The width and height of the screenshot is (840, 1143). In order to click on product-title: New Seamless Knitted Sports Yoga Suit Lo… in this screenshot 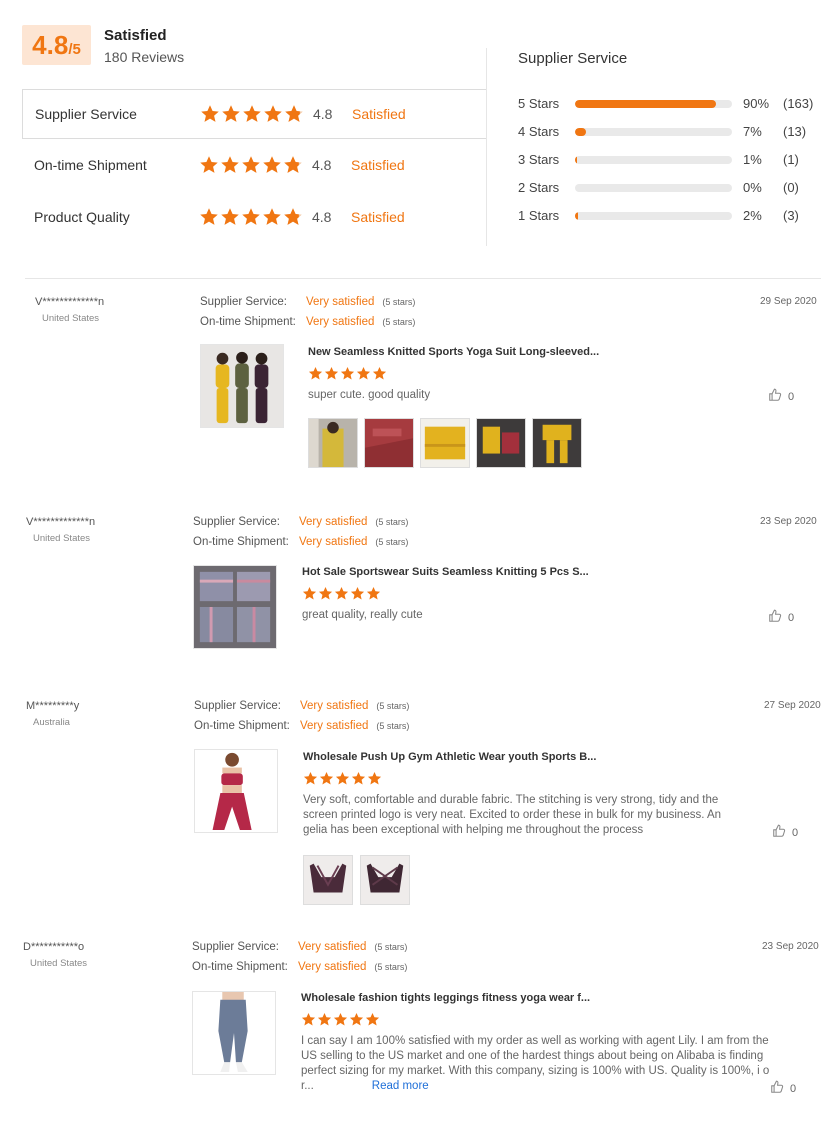, I will do `click(453, 352)`.